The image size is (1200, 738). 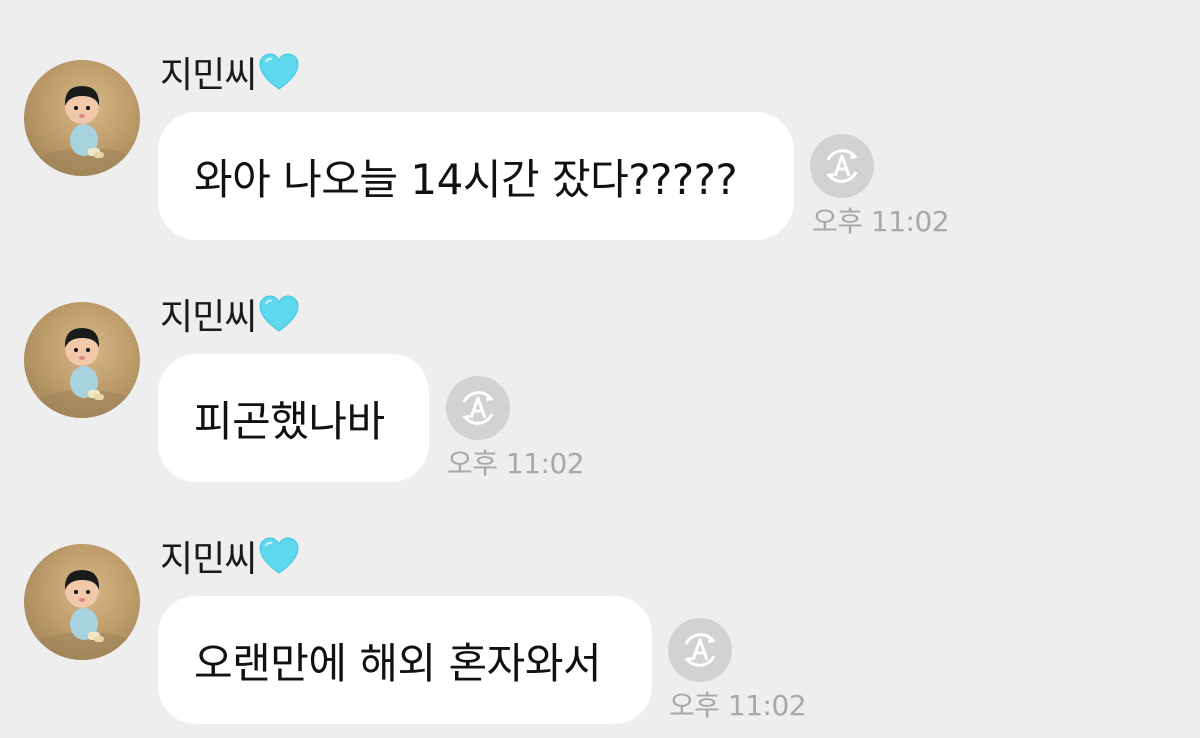 I want to click on message-bubble: 피곤했나바, so click(x=293, y=418).